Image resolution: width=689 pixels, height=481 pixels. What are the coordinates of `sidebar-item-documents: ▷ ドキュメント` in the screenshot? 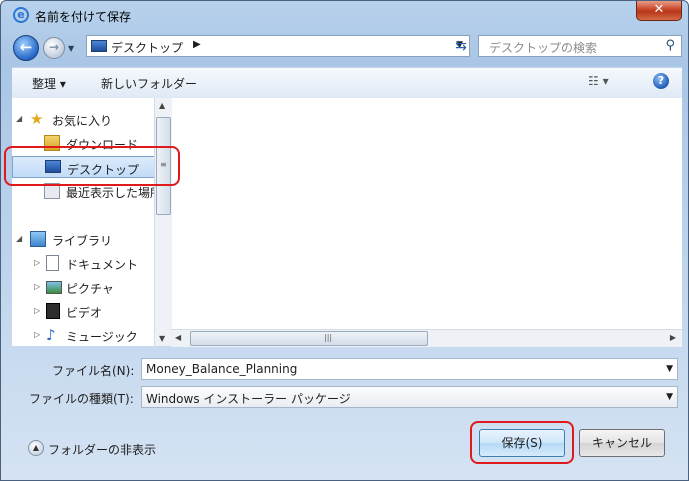 It's located at (83, 263).